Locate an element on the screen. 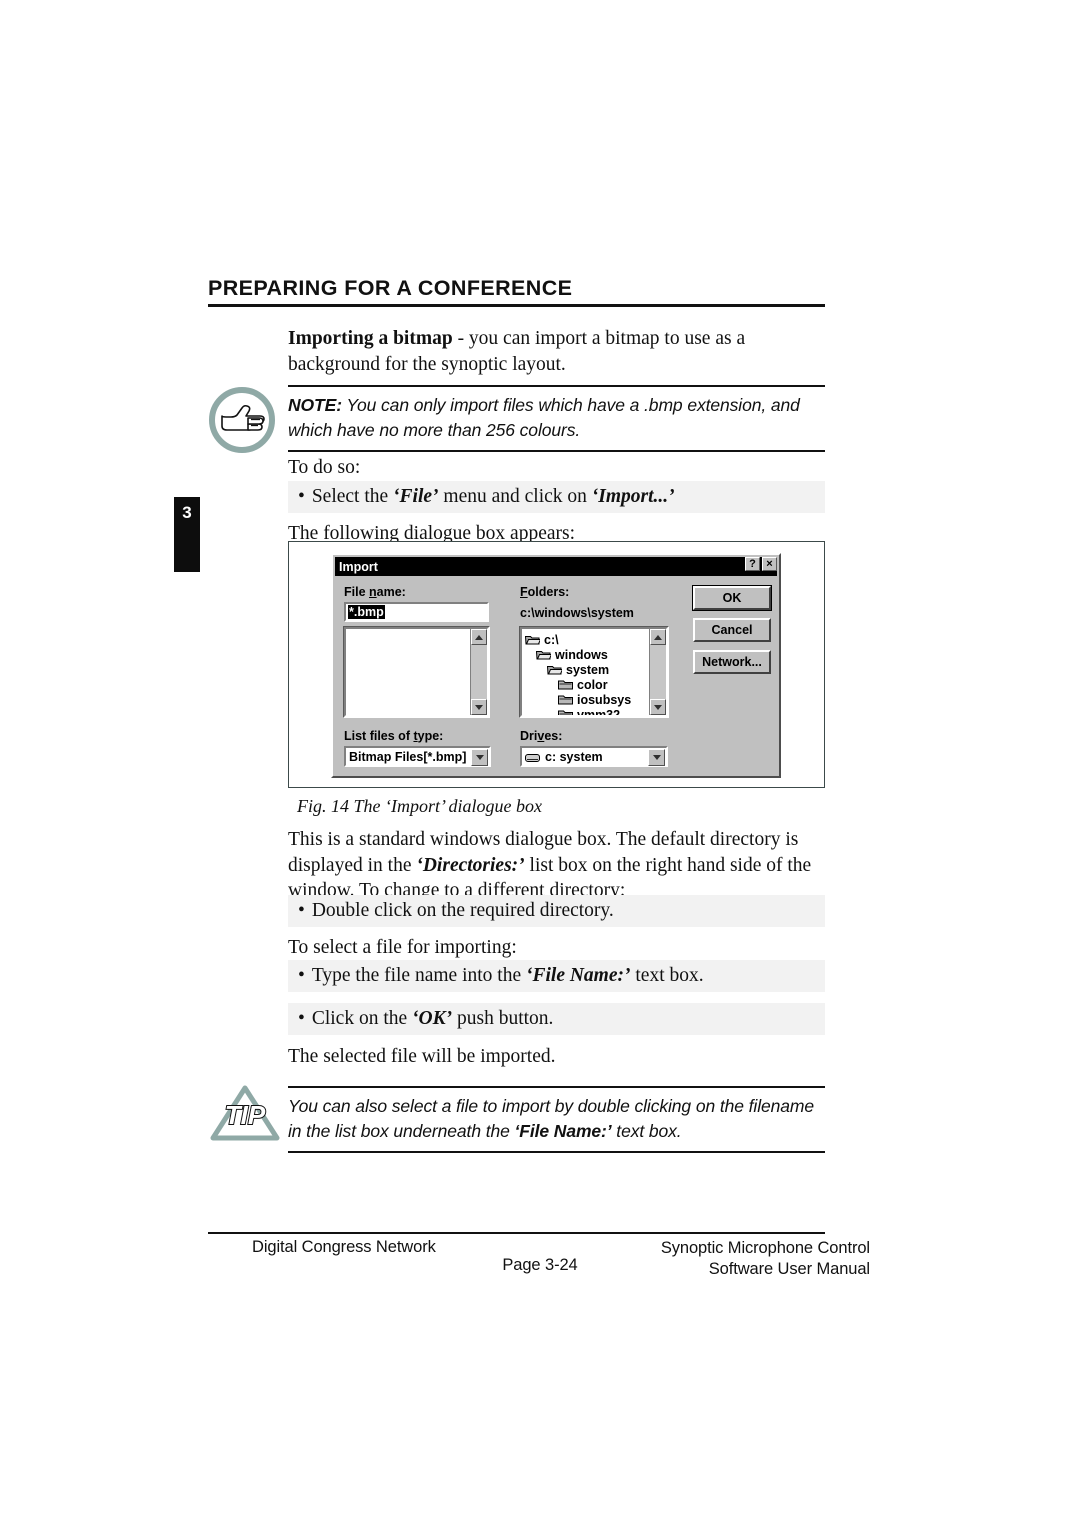 This screenshot has height=1528, width=1080. page-title: PREPARING FOR A CONFERENCE is located at coordinates (390, 288).